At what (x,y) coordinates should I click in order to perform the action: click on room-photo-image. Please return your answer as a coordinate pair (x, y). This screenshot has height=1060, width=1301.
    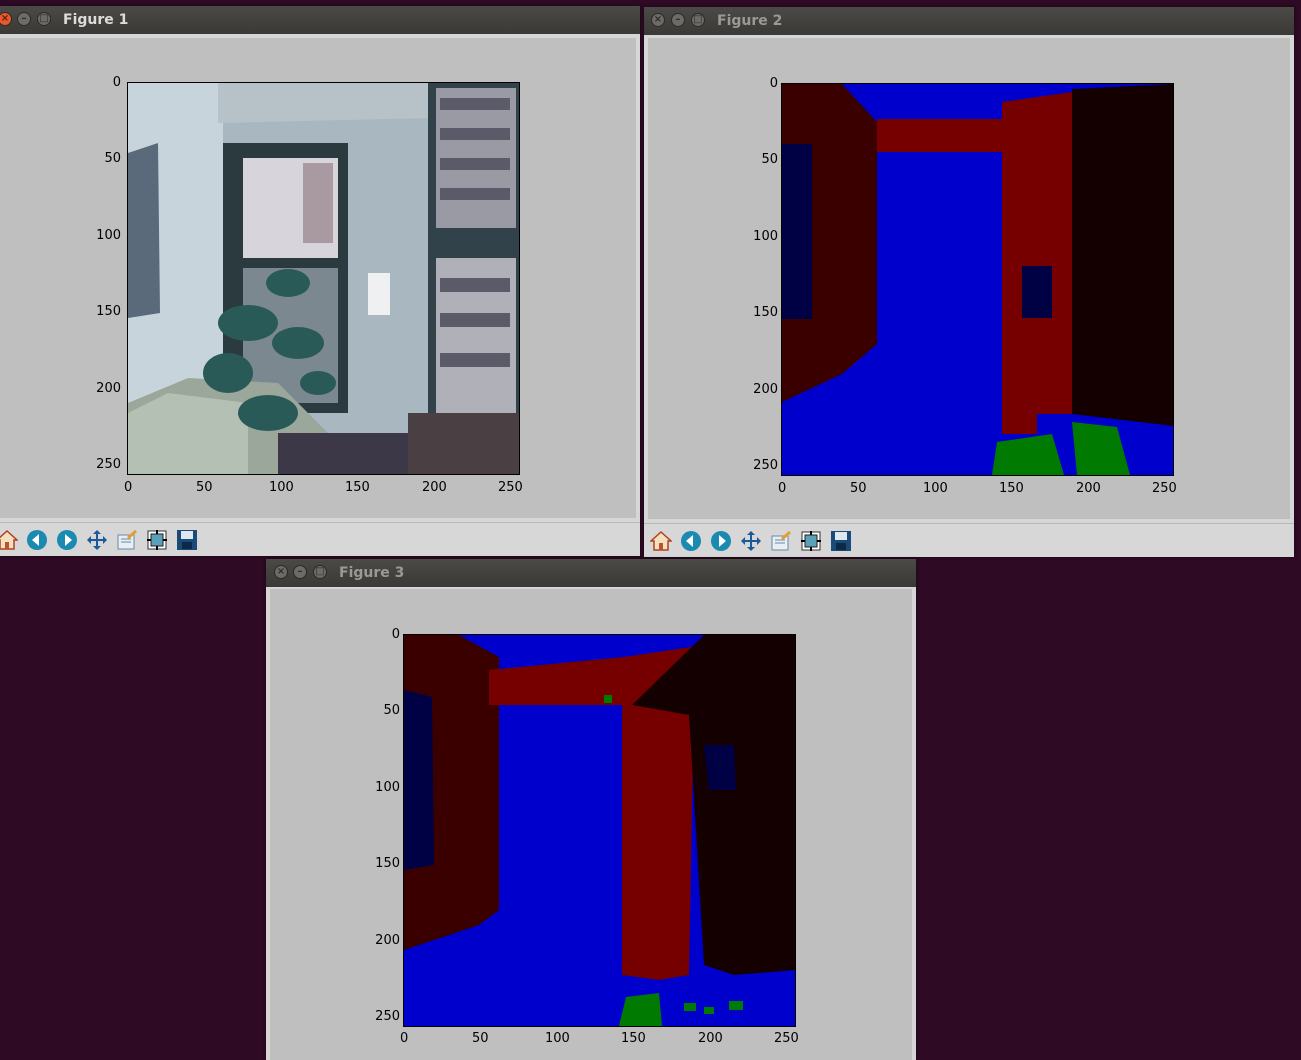
    Looking at the image, I should click on (323, 278).